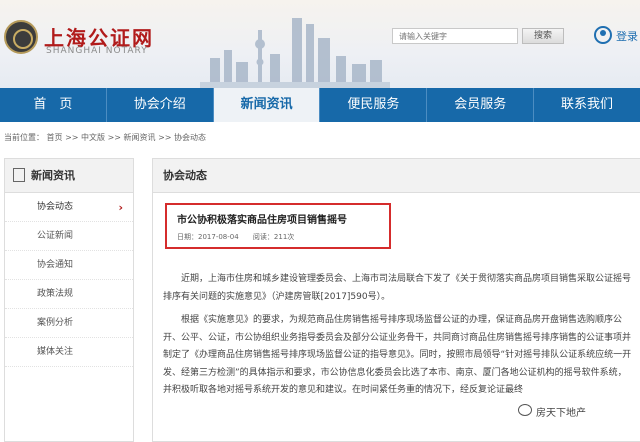 This screenshot has width=640, height=442. What do you see at coordinates (273, 237) in the screenshot?
I see `article-reads: 阅读：211次` at bounding box center [273, 237].